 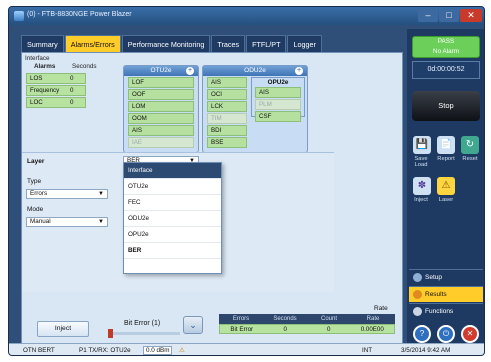 I want to click on layer-dropdown-list: Interface OTU2e FEC ODU2e OPU2e BER, so click(x=172, y=218).